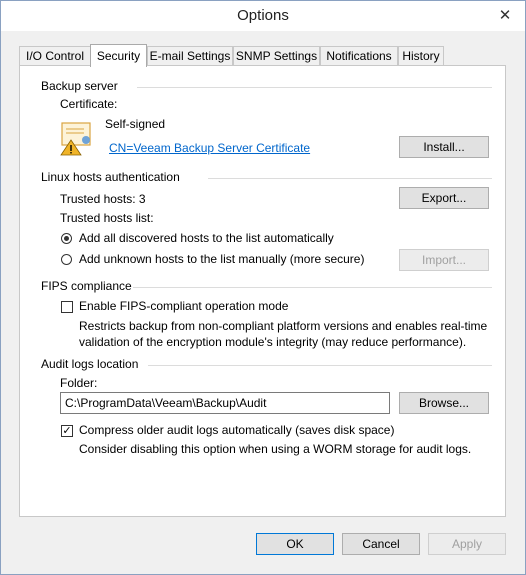 The width and height of the screenshot is (526, 575). I want to click on backup-server-heading: Backup server, so click(79, 86).